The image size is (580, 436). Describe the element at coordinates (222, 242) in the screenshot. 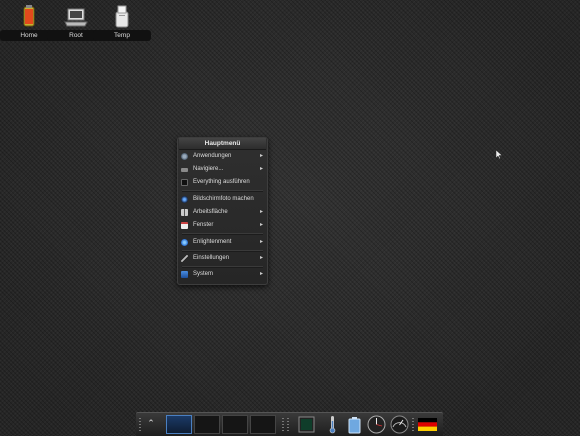

I see `menu-item-enlightenment: Enlightenment ▸` at that location.